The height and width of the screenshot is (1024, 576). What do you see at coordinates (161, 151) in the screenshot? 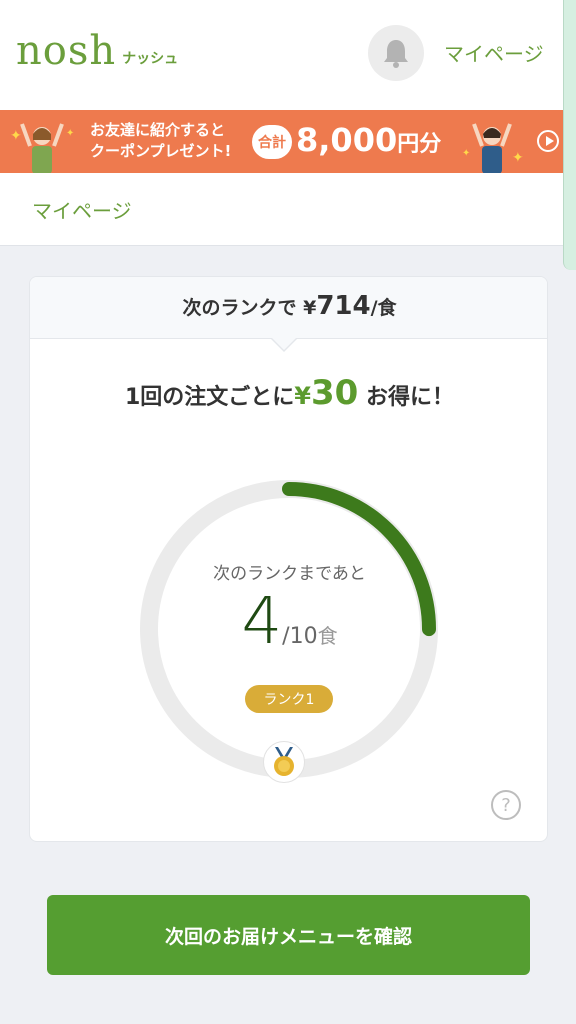
I see `banner-line2: クーポンプレゼント!` at bounding box center [161, 151].